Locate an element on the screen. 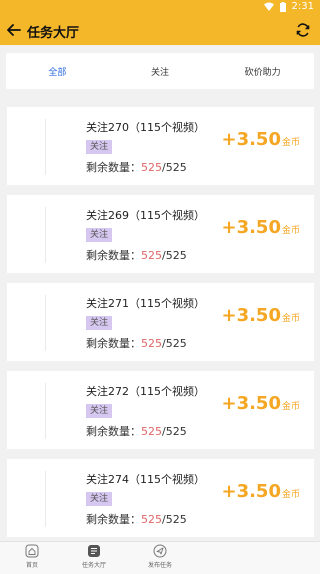 This screenshot has width=320, height=574. filter-tabs: 全部 关注 砍价助力 is located at coordinates (160, 71).